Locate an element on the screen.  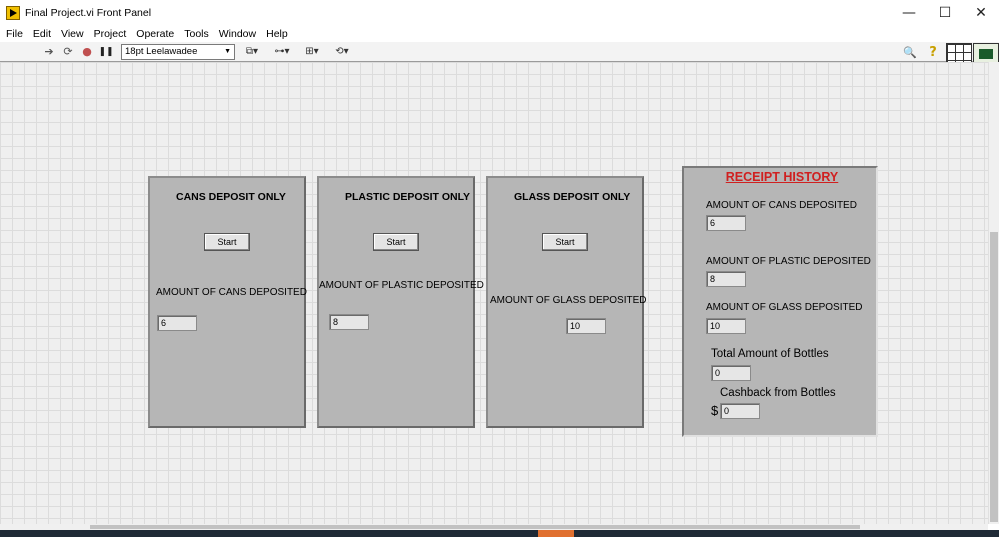
resize-objects-icon: ⊞▾ is located at coordinates (312, 52).